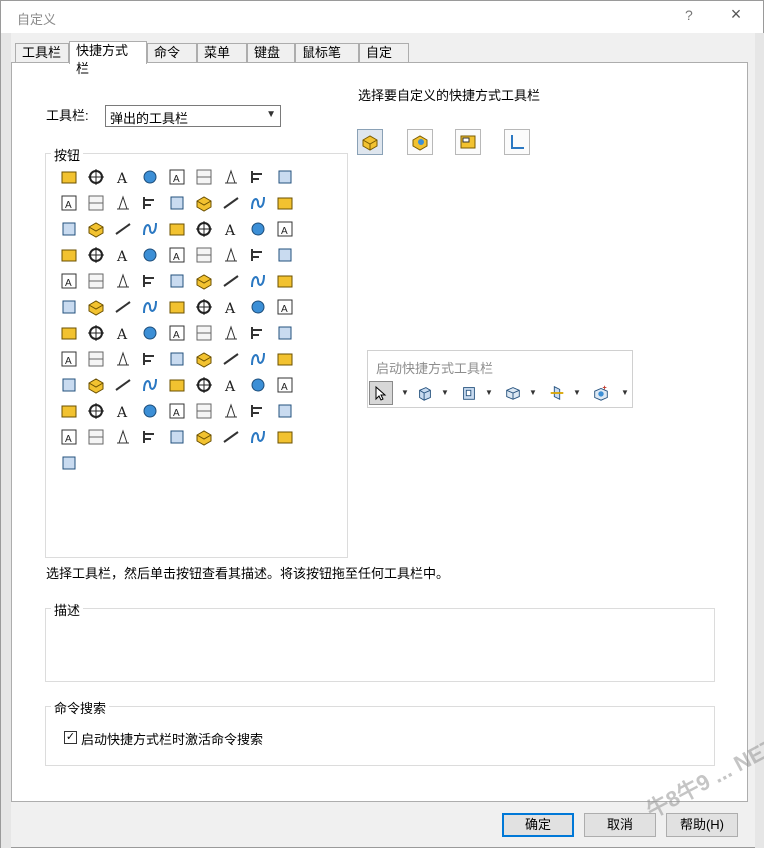 This screenshot has height=848, width=764. What do you see at coordinates (517, 142) in the screenshot?
I see `shortcut-bar-sketch-icon` at bounding box center [517, 142].